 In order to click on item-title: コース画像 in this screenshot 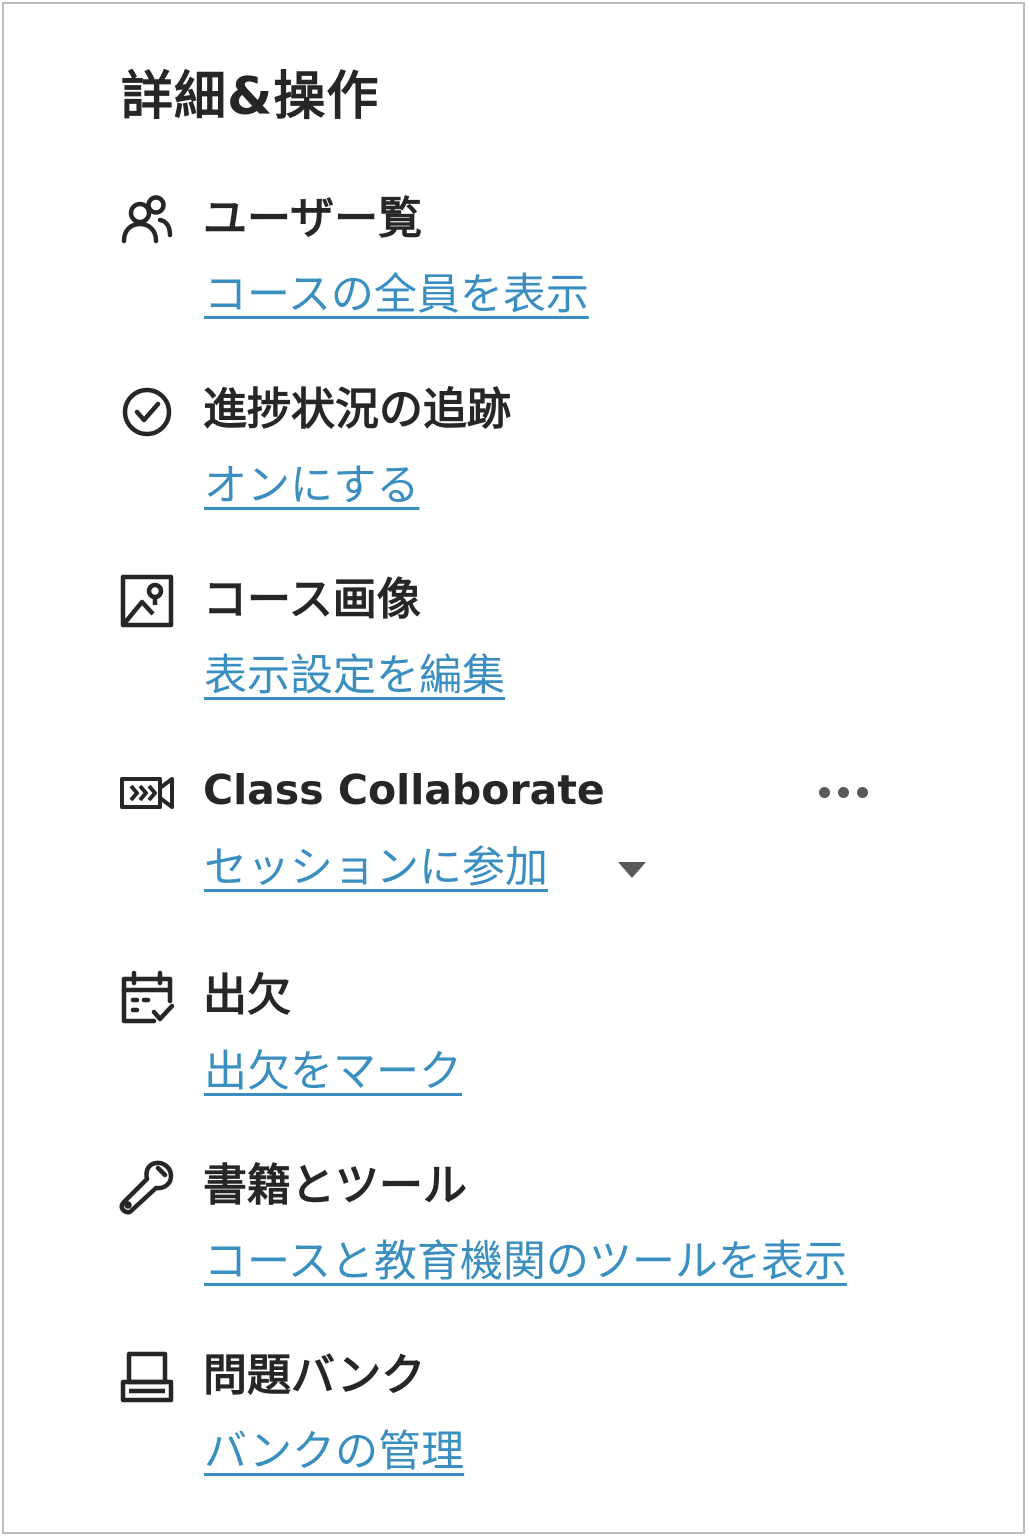, I will do `click(312, 599)`.